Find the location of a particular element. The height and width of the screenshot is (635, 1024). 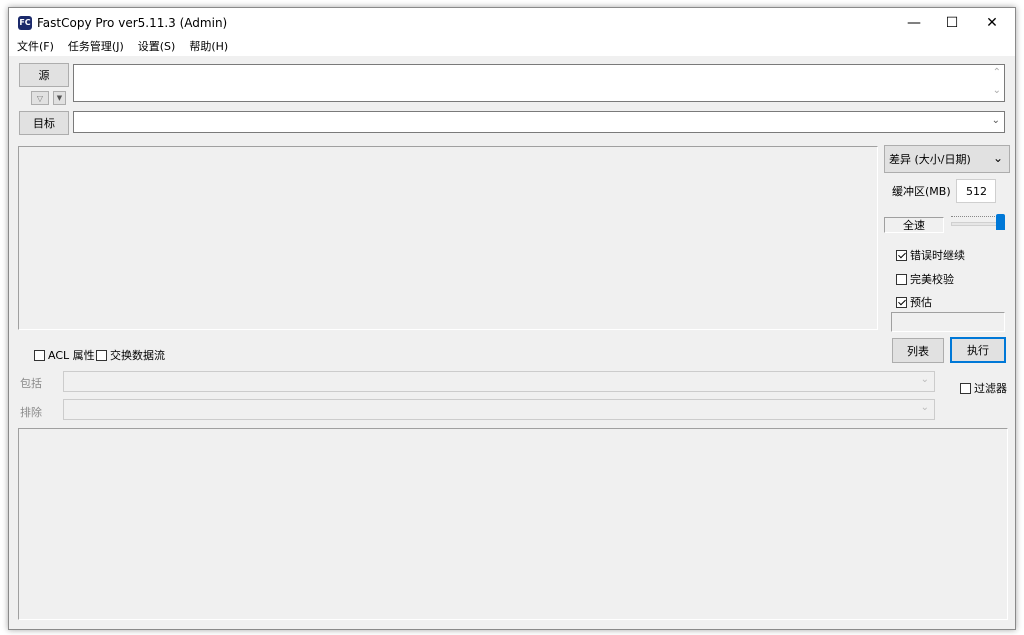

source-button: 源 is located at coordinates (44, 75).